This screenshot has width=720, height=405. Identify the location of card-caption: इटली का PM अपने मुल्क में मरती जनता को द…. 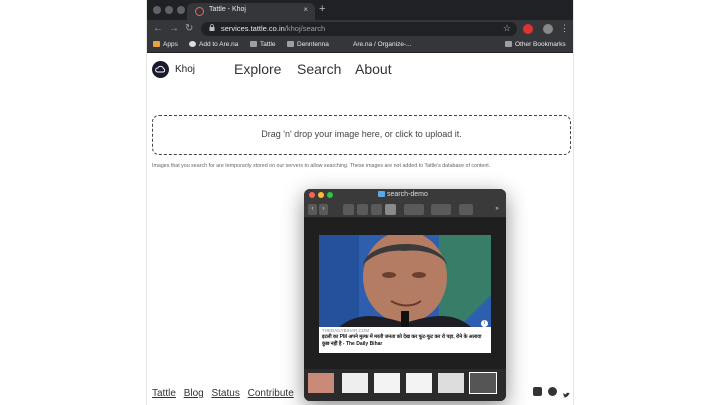
(402, 340).